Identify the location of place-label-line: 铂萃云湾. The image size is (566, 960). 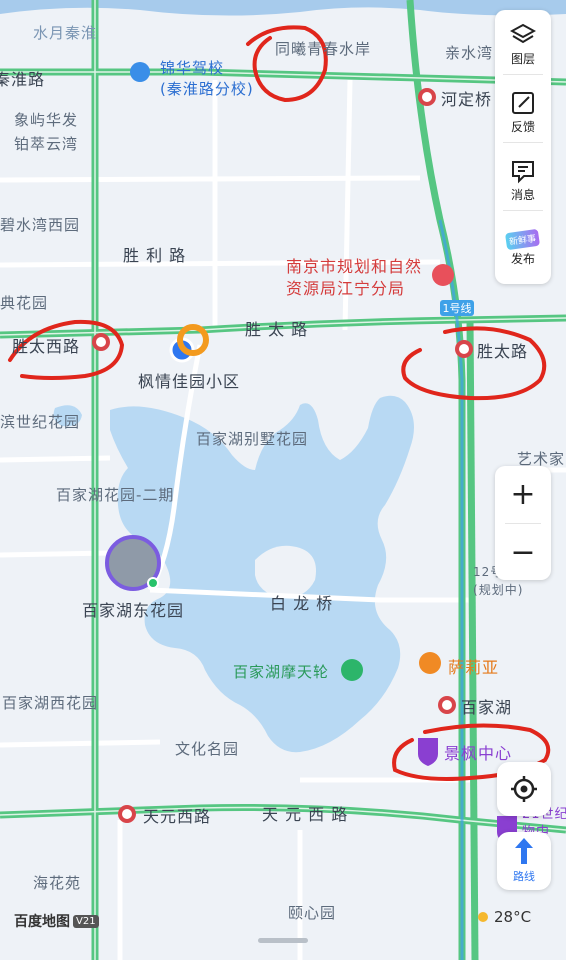
(46, 144).